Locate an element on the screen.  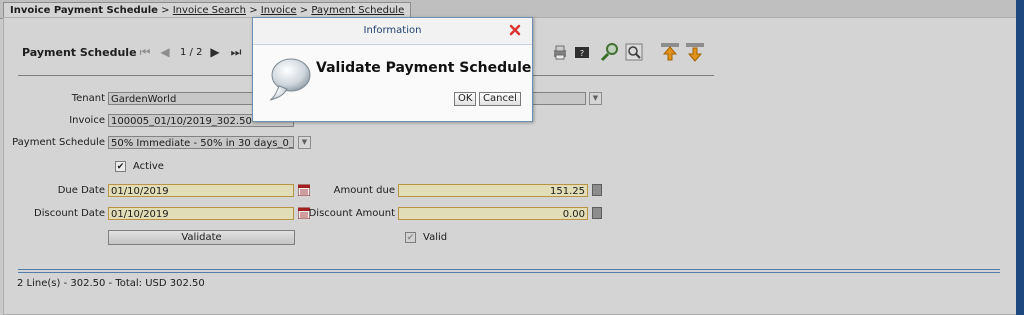
ok-button: OK is located at coordinates (465, 99).